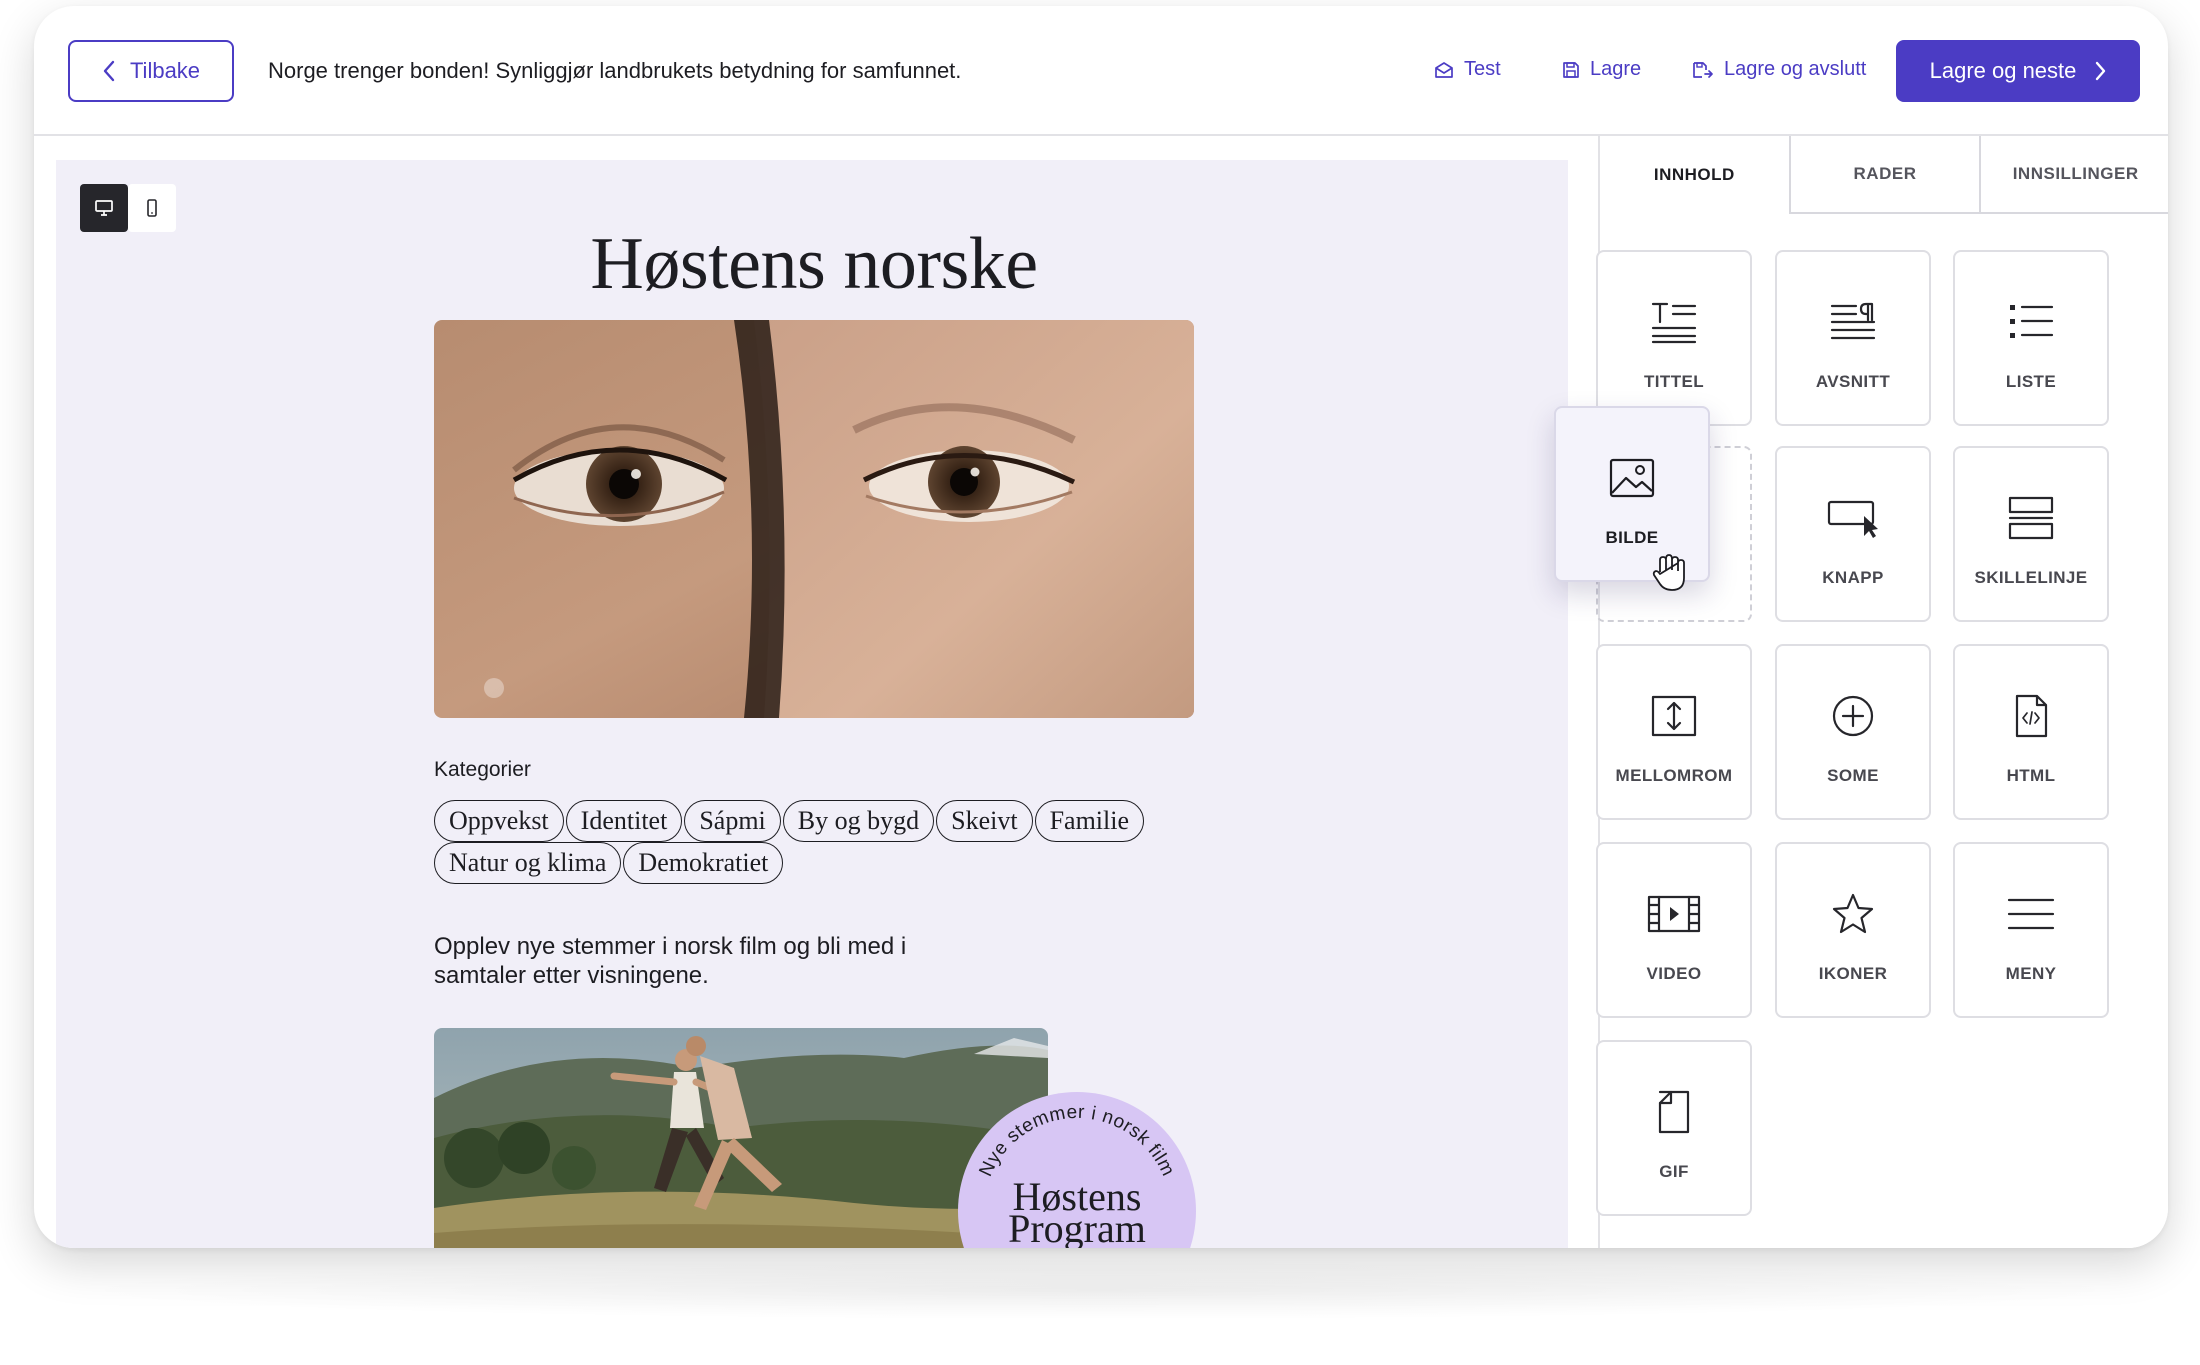 The image size is (2200, 1365). I want to click on block-video: VIDEO, so click(1674, 930).